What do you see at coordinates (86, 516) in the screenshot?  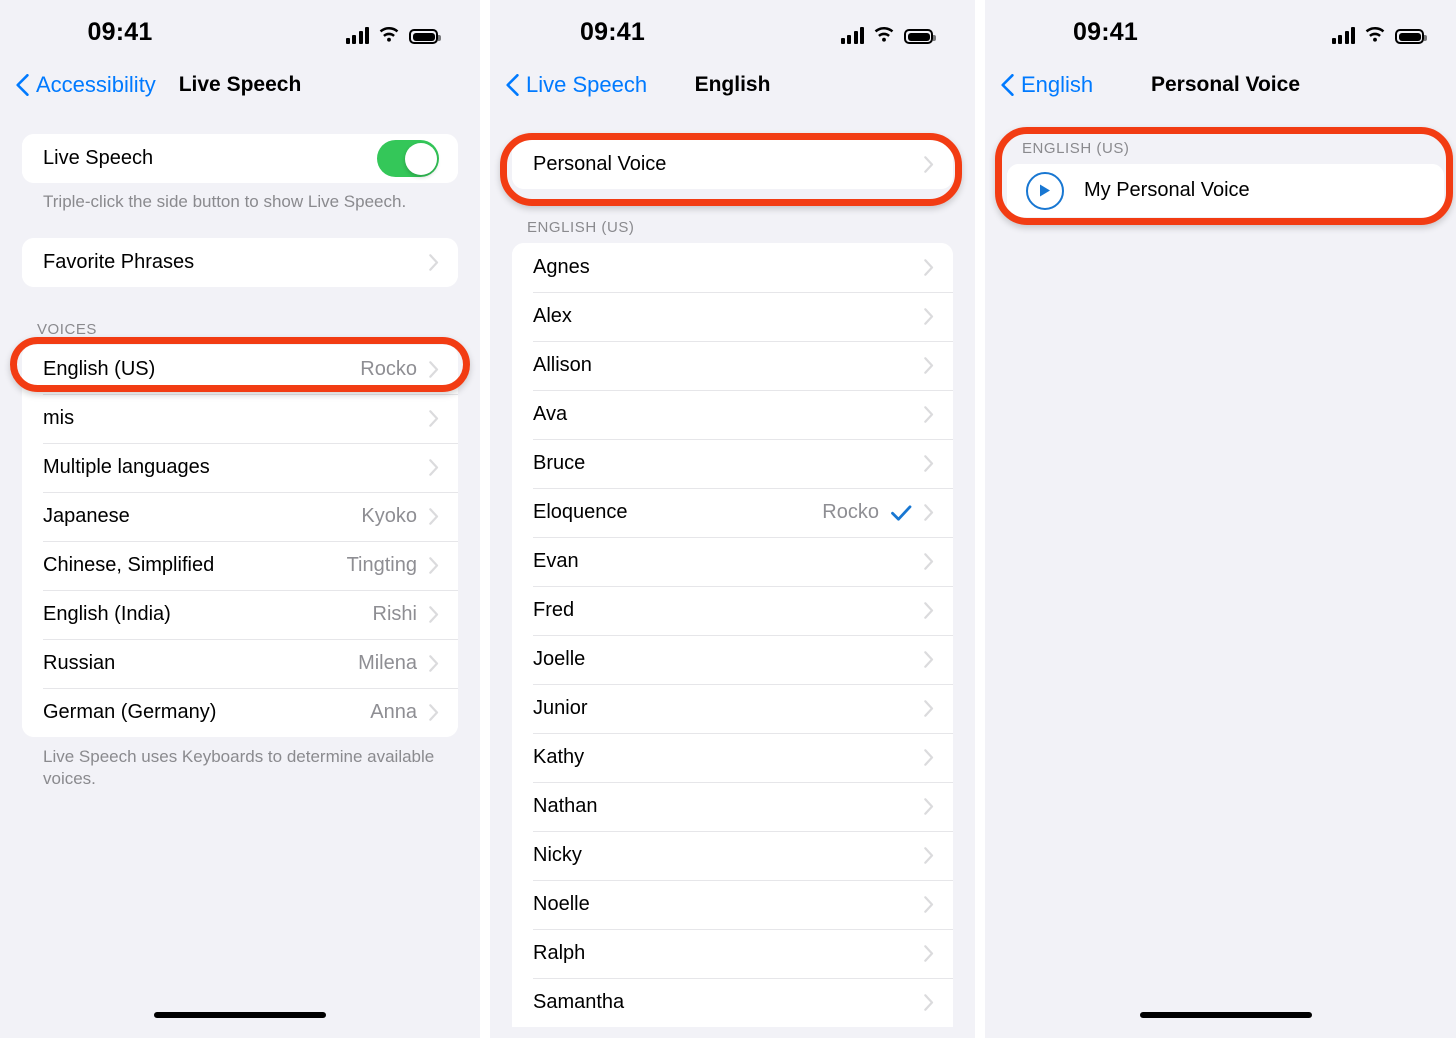 I see `row-label: Japanese` at bounding box center [86, 516].